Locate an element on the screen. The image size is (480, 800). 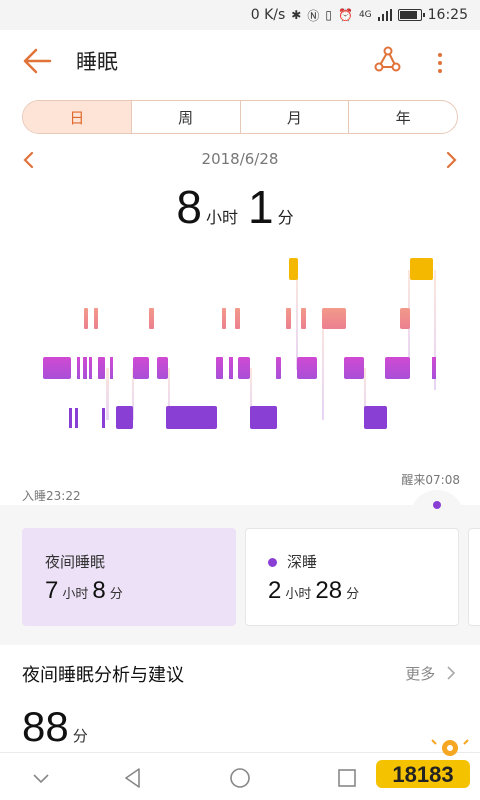
total-minutes-unit: 分 is located at coordinates (285, 217).